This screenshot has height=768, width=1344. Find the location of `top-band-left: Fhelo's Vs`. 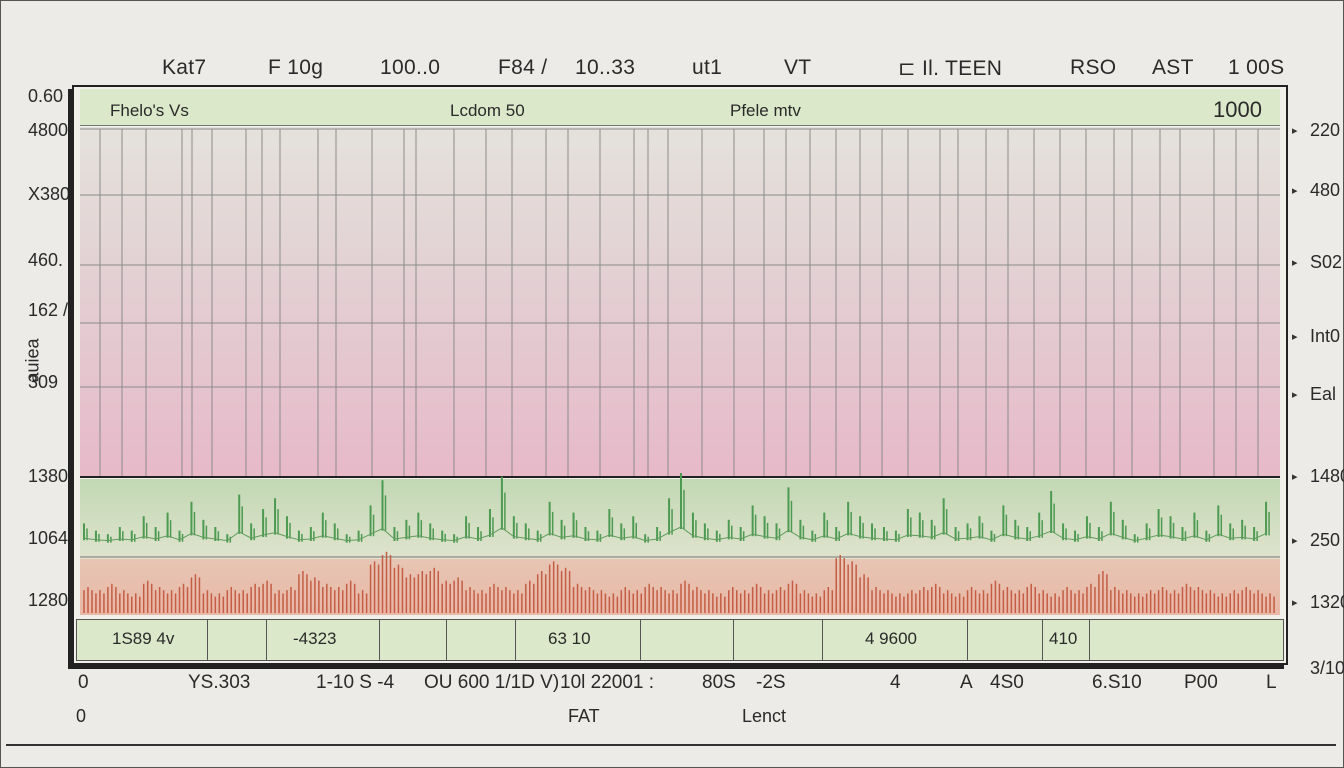

top-band-left: Fhelo's Vs is located at coordinates (149, 110).